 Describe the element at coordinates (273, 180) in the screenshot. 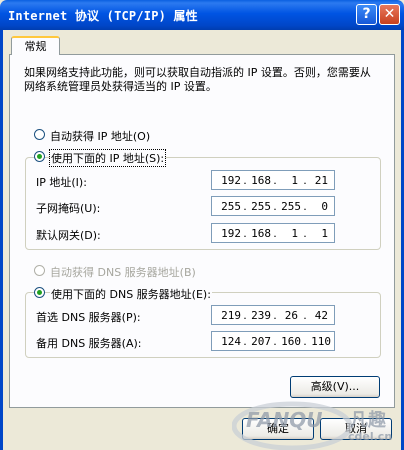

I see `ip-address-input: 192. 168. 1. 21` at that location.